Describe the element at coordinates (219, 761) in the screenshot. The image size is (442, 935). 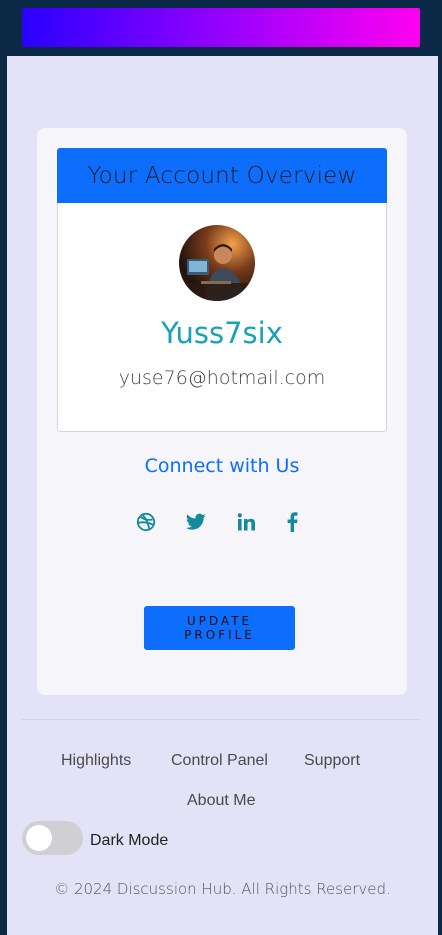
I see `footer-link-control-panel: Control Panel` at that location.